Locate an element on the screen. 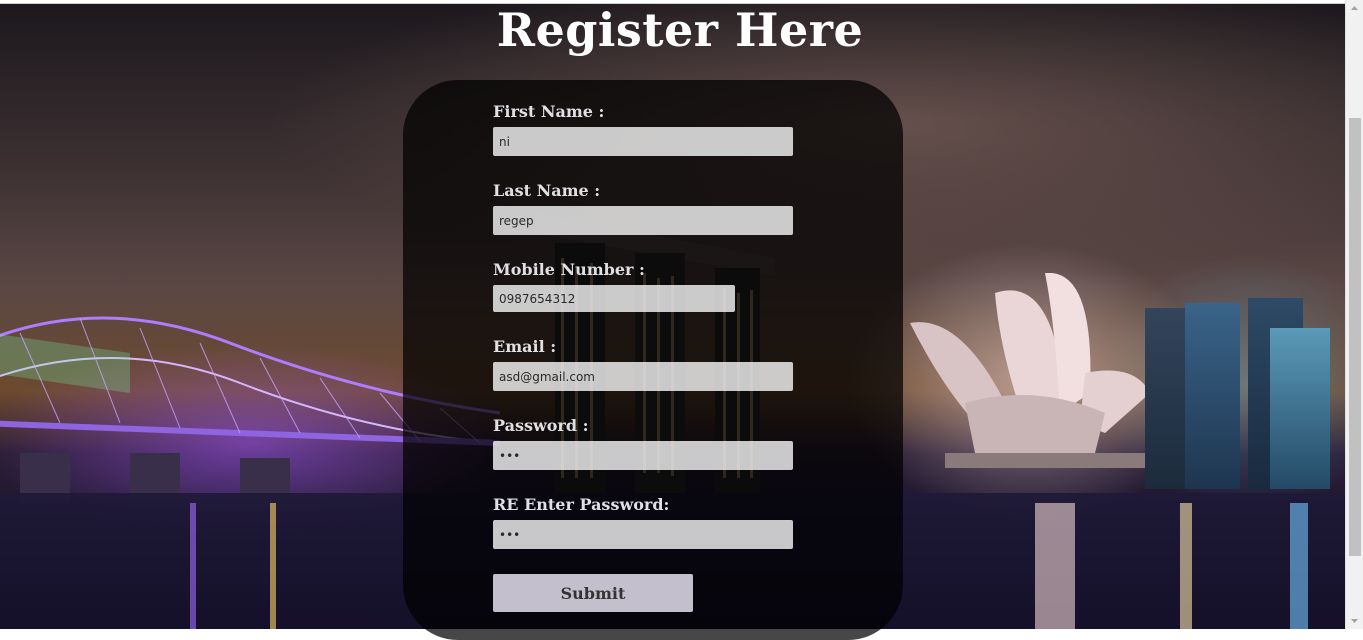 The height and width of the screenshot is (640, 1363). mobile-number-input is located at coordinates (614, 298).